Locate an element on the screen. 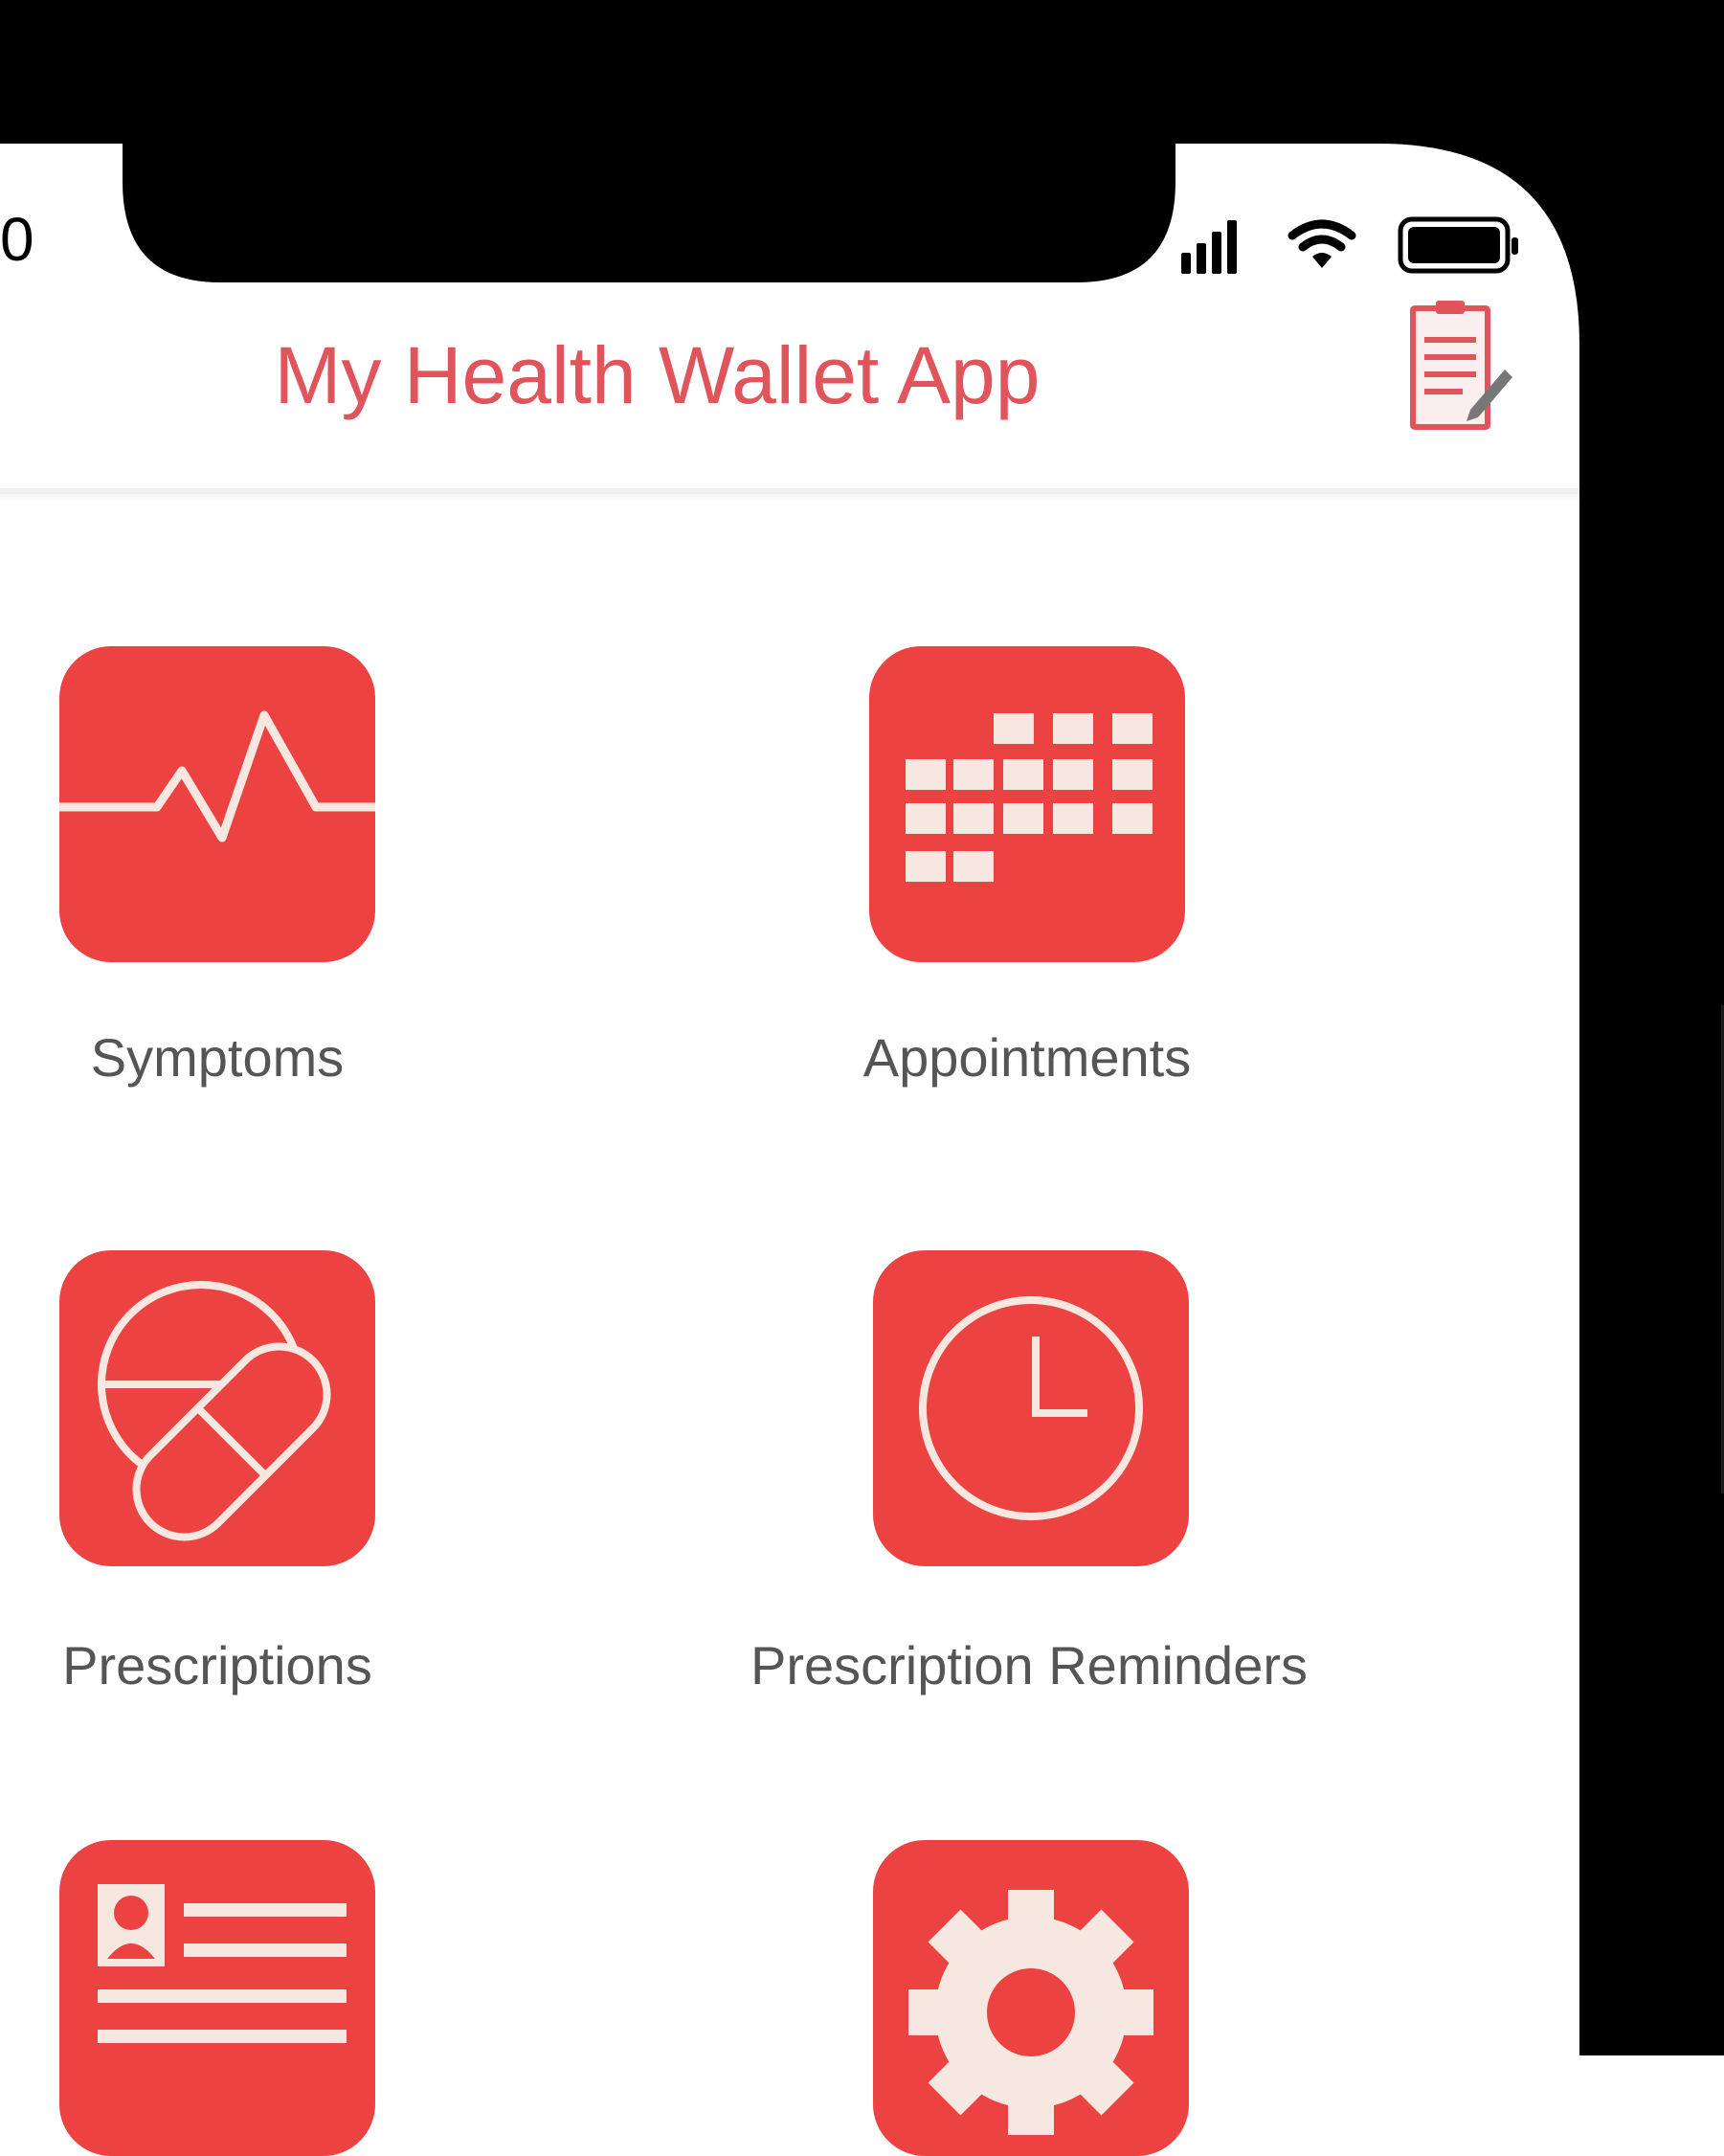  clock-icon is located at coordinates (1031, 1408).